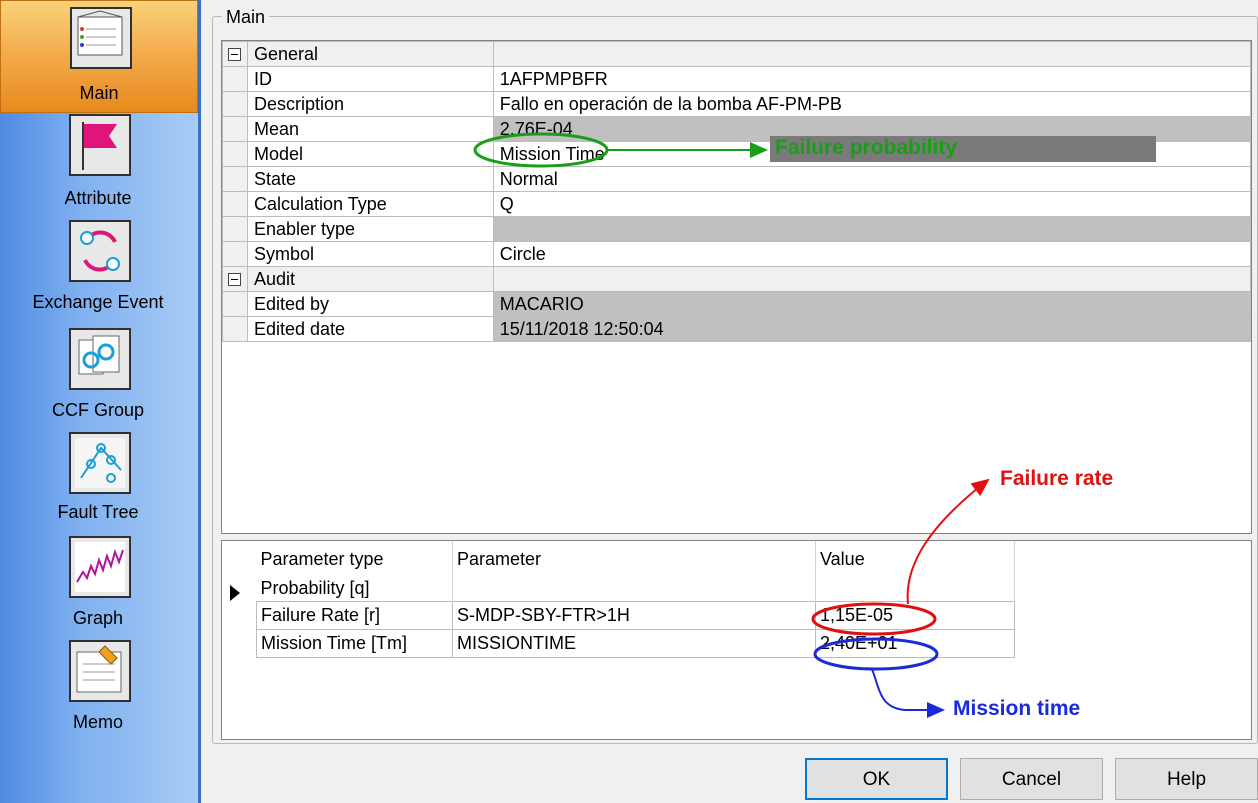 This screenshot has width=1258, height=803. What do you see at coordinates (370, 229) in the screenshot?
I see `property-name: Enabler type` at bounding box center [370, 229].